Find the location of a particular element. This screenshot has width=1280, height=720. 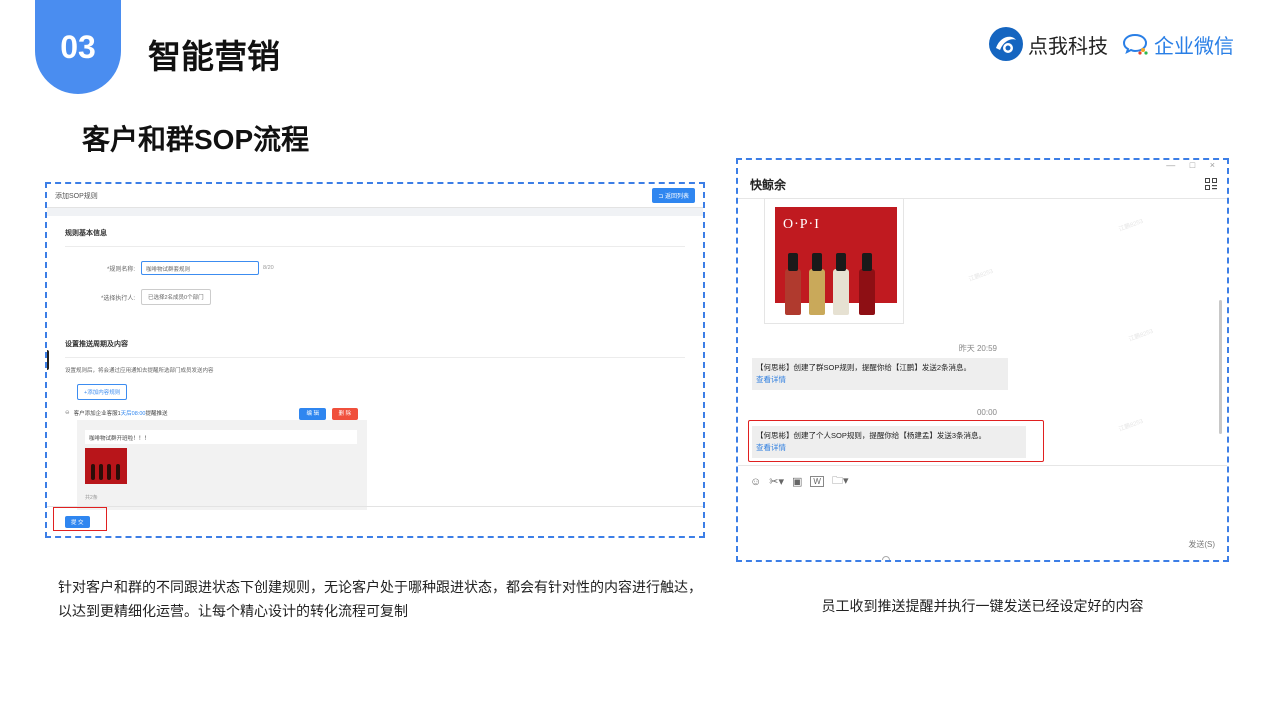

submit-button: 提 交 is located at coordinates (77, 522).